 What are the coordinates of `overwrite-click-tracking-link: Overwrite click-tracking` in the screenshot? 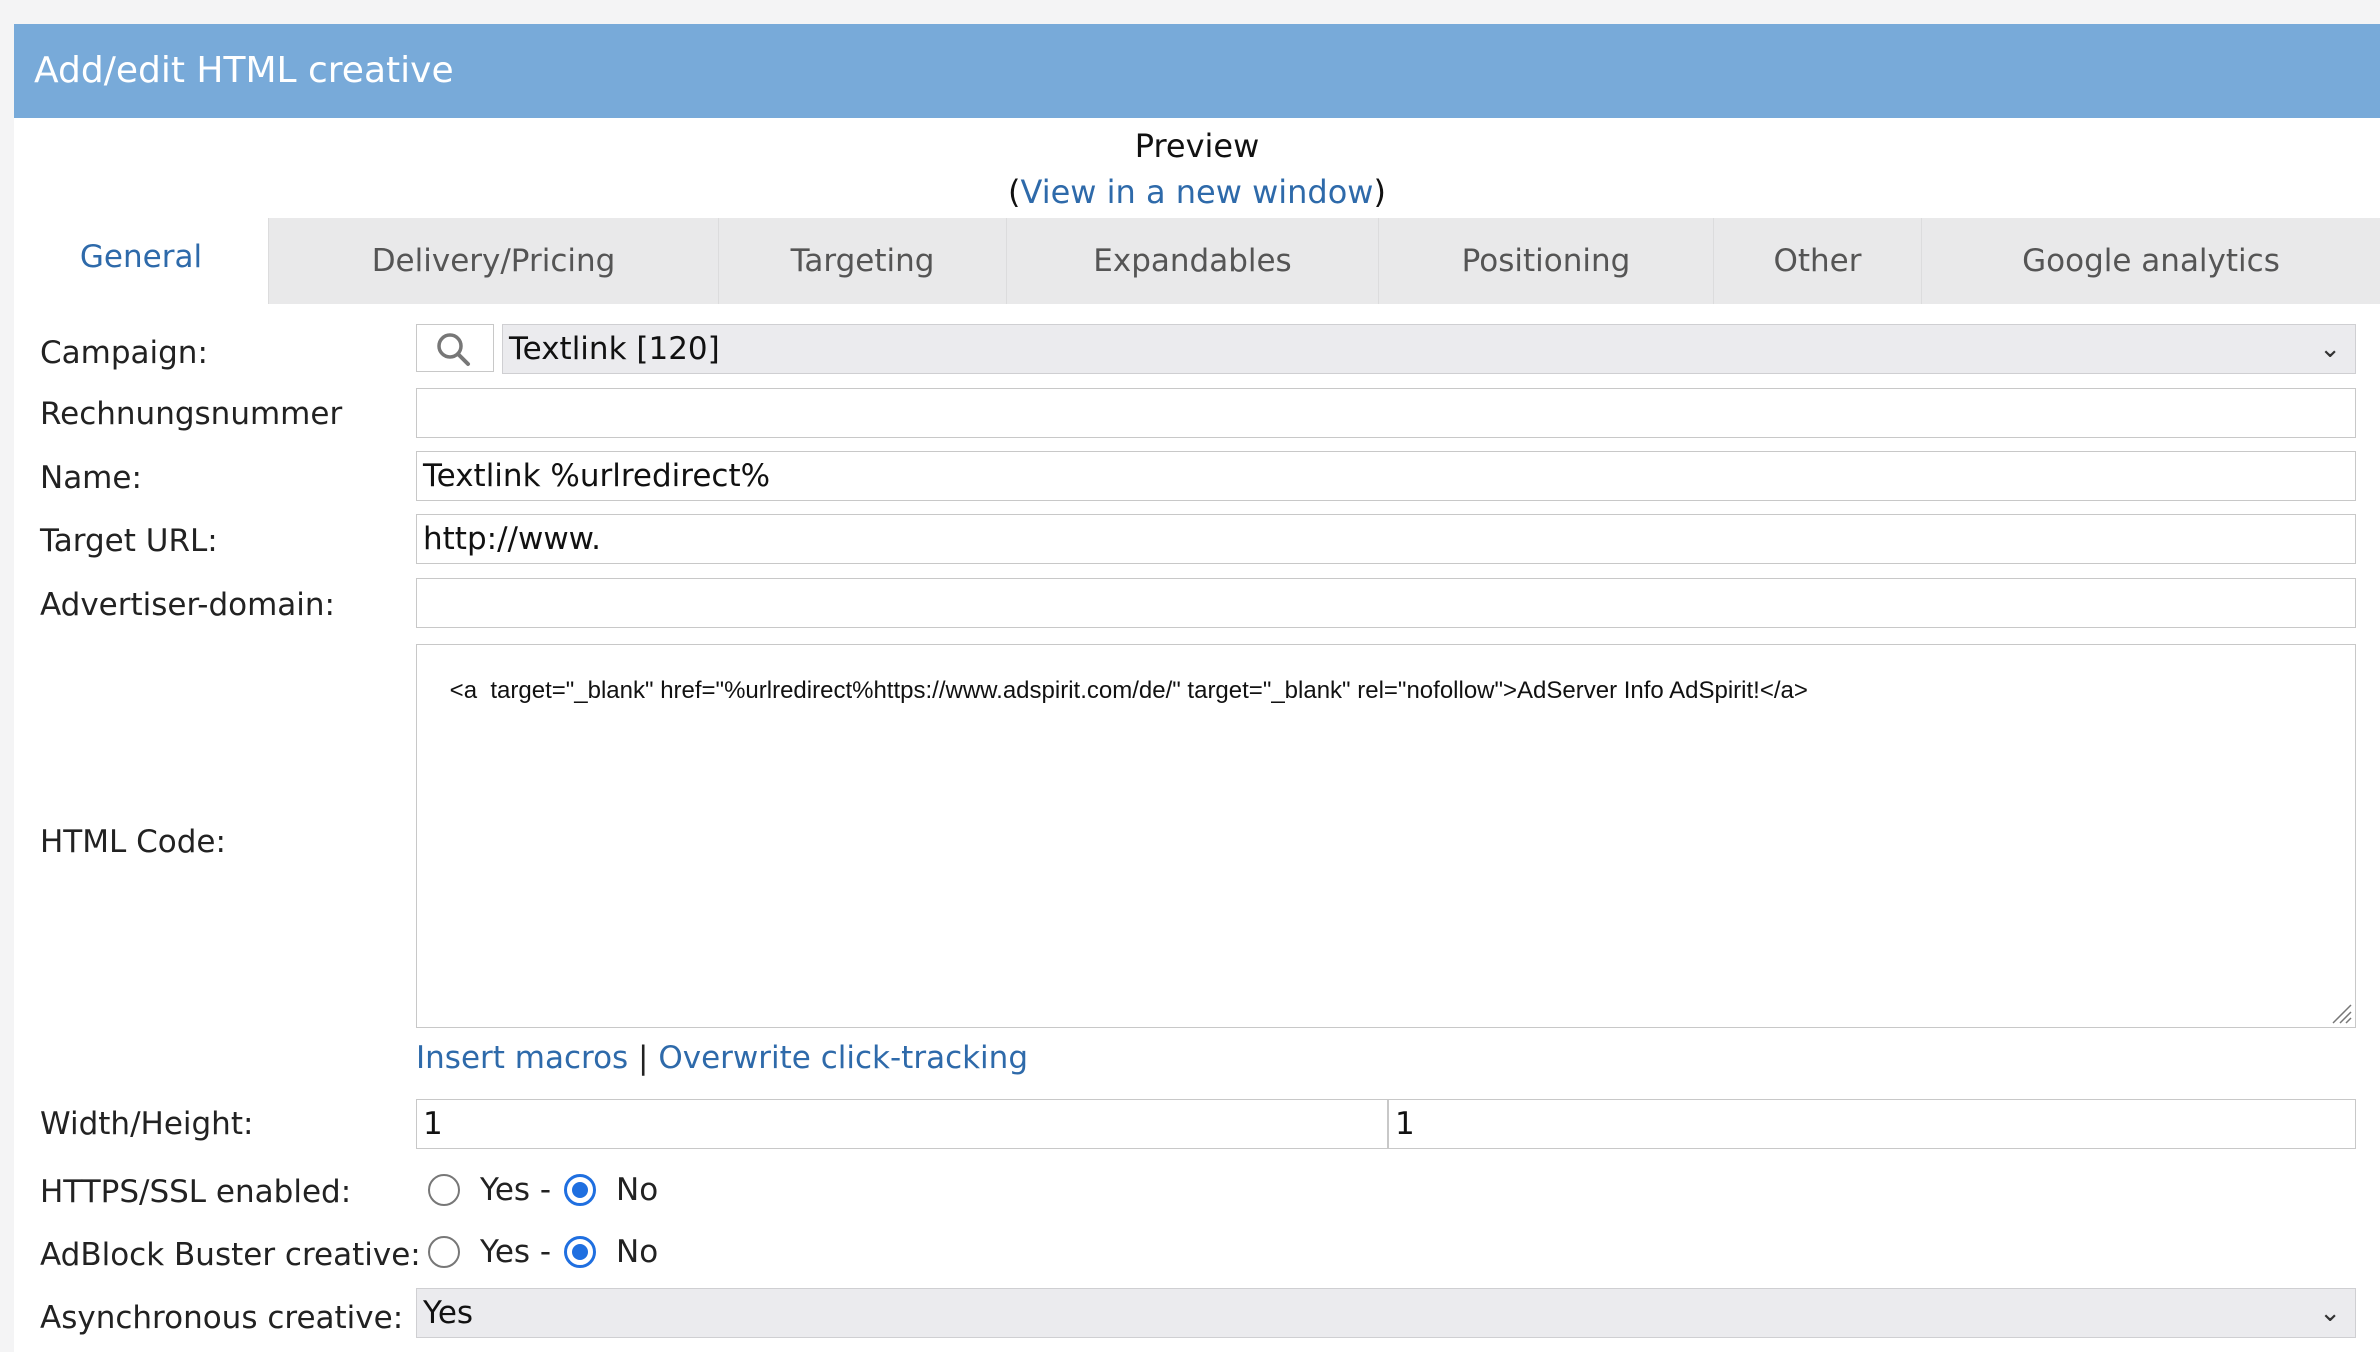 It's located at (843, 1058).